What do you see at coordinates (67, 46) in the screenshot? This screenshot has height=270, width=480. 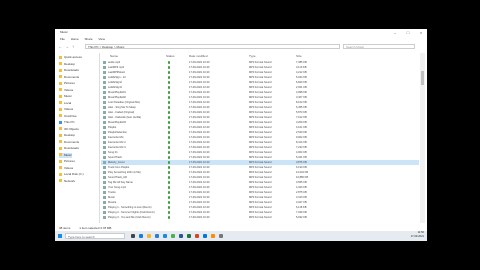 I see `forward-arrow-icon: →` at bounding box center [67, 46].